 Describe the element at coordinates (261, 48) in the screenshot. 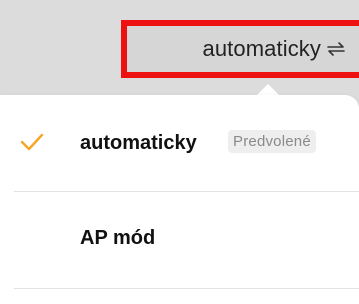

I see `mode-selector-label: automaticky` at that location.